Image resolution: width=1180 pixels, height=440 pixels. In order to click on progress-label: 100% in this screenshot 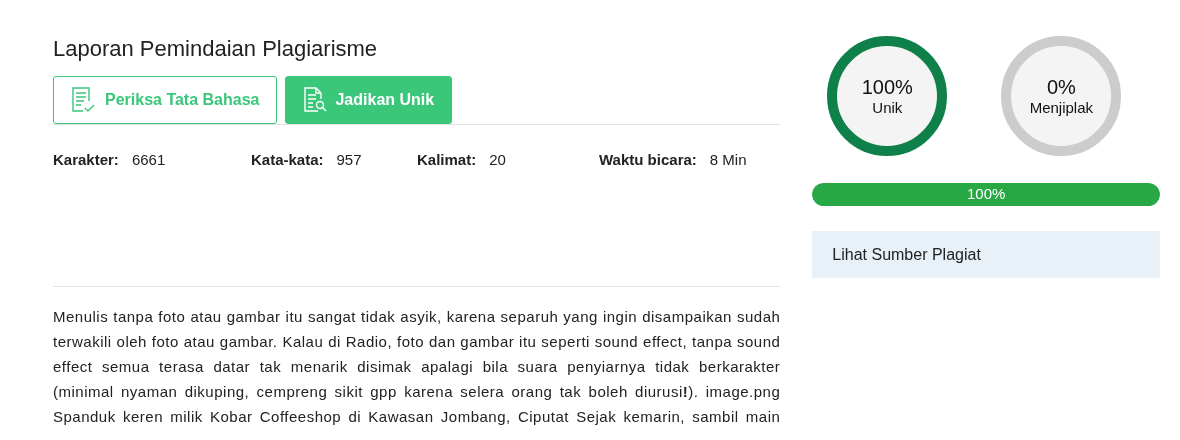, I will do `click(986, 193)`.